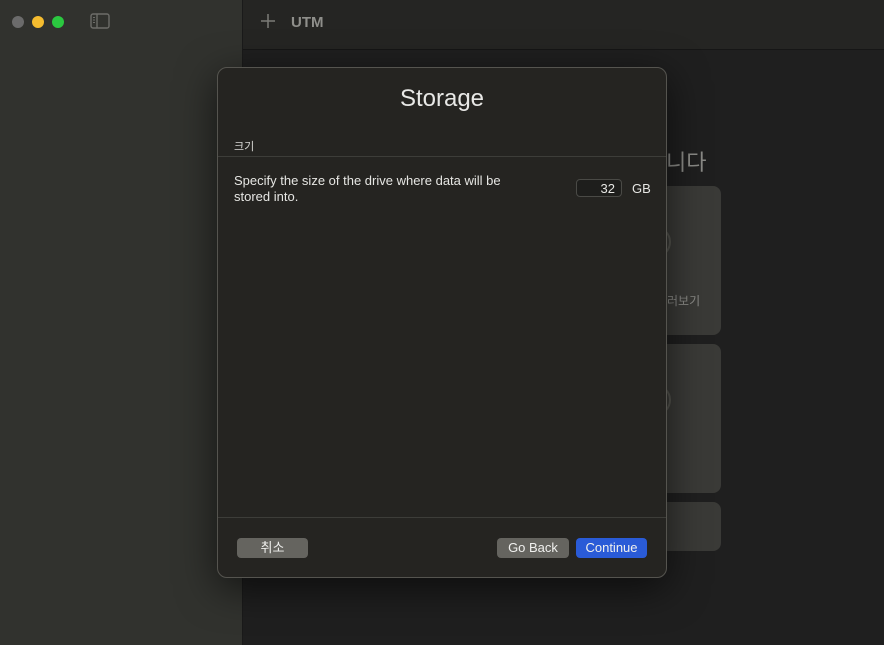 The image size is (884, 645). Describe the element at coordinates (533, 548) in the screenshot. I see `go-back-button: Go Back` at that location.